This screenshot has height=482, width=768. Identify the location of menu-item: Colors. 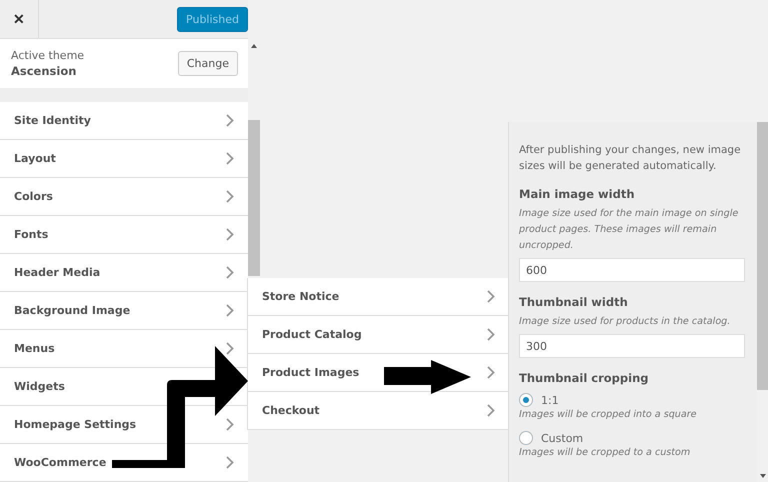
(124, 197).